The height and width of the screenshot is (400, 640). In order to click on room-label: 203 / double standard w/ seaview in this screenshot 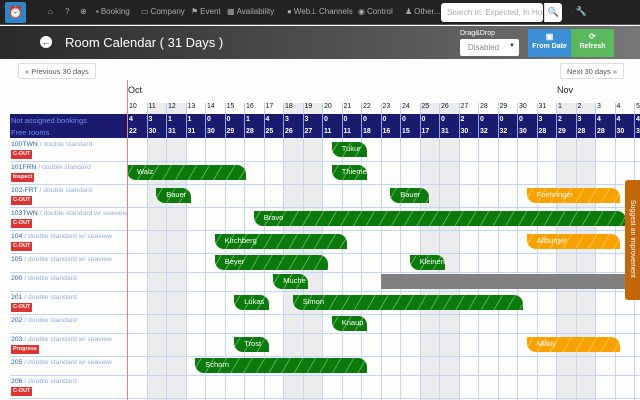, I will do `click(61, 339)`.